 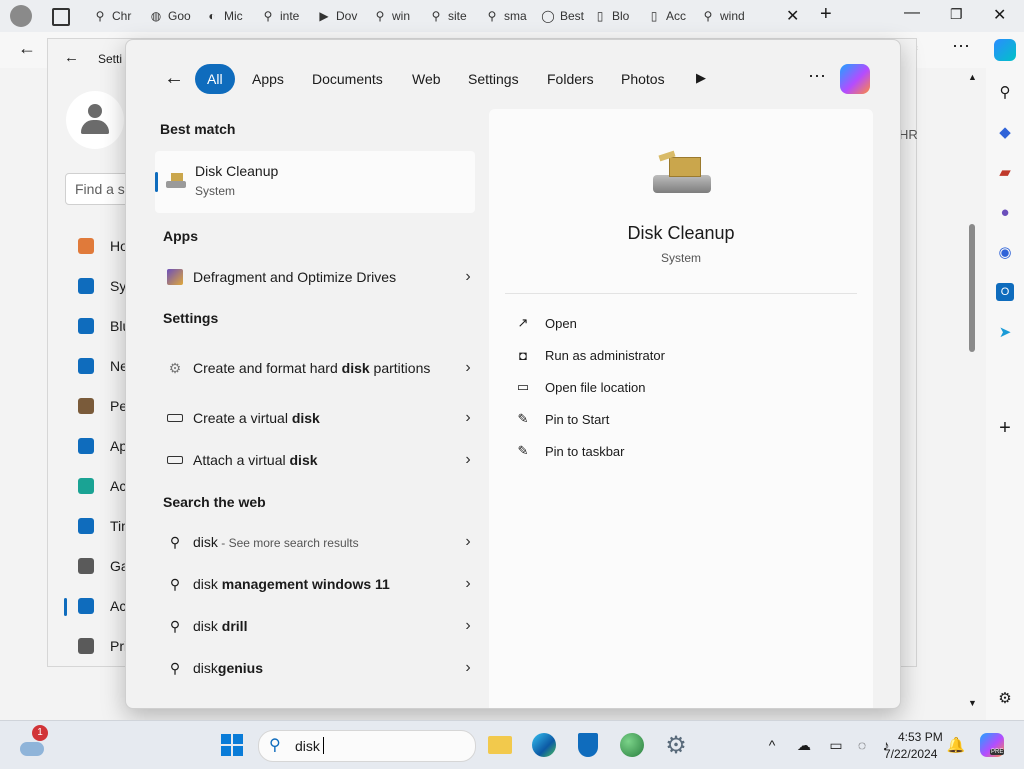 What do you see at coordinates (426, 79) in the screenshot?
I see `filter-web: Web` at bounding box center [426, 79].